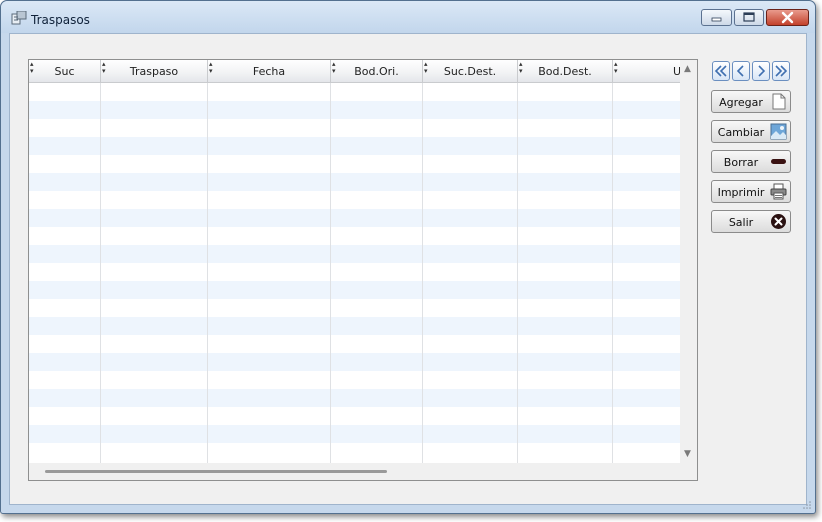  I want to click on cambiar-label: Cambiar, so click(741, 132).